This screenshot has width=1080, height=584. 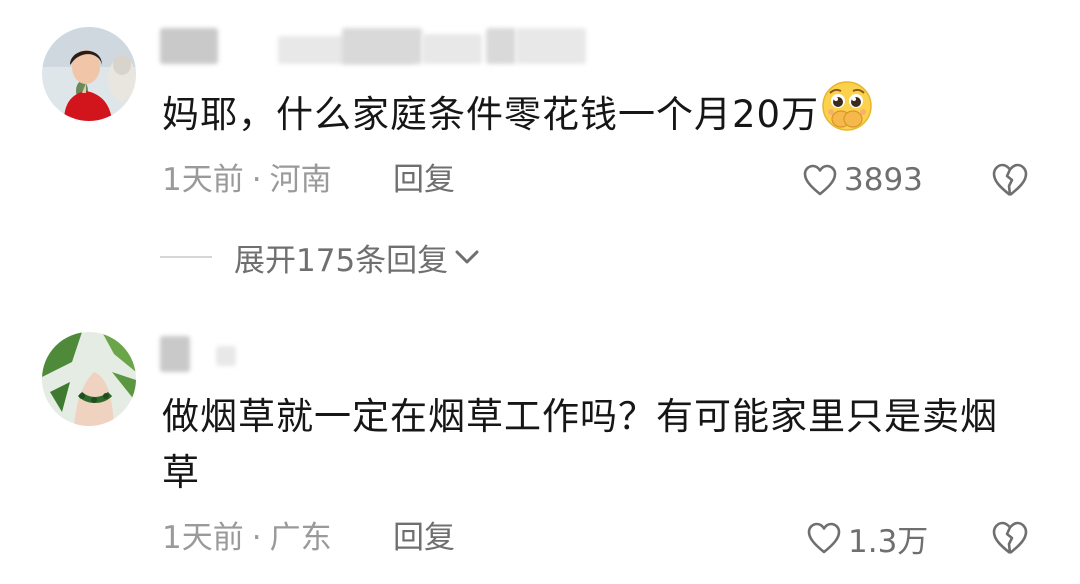 What do you see at coordinates (300, 538) in the screenshot?
I see `comment-location: 广东` at bounding box center [300, 538].